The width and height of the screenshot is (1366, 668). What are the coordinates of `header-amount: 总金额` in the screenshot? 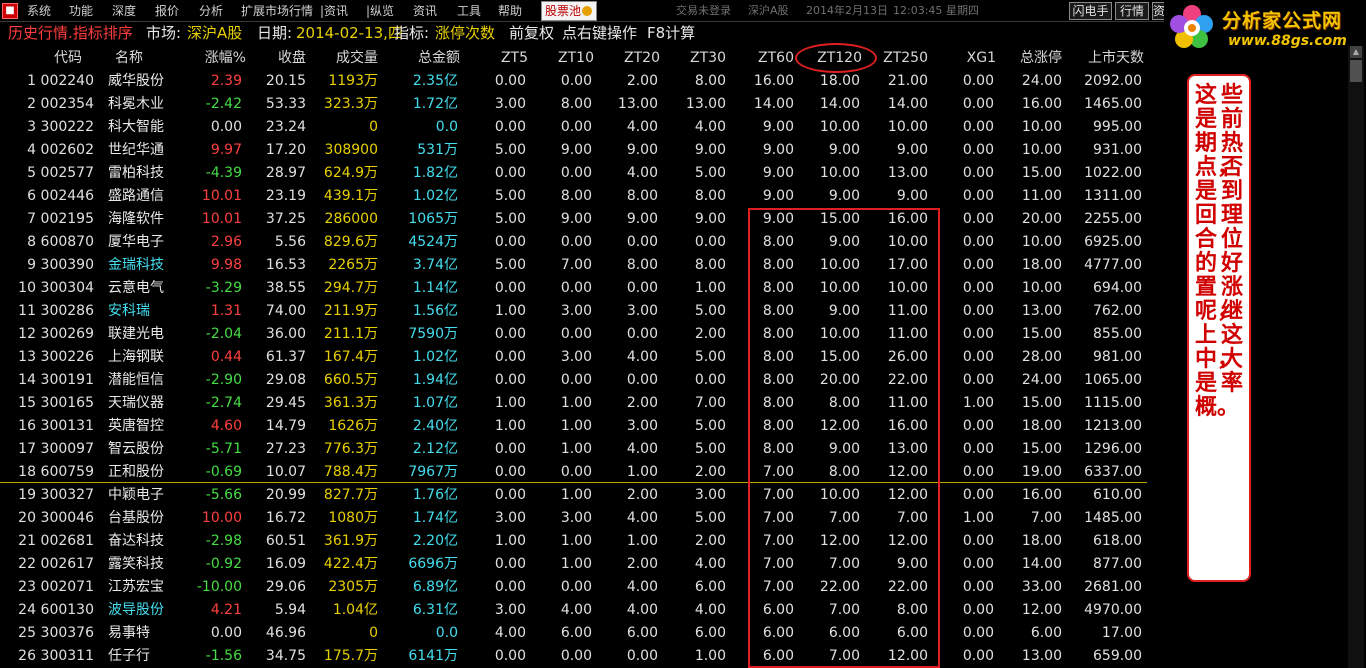 It's located at (423, 58).